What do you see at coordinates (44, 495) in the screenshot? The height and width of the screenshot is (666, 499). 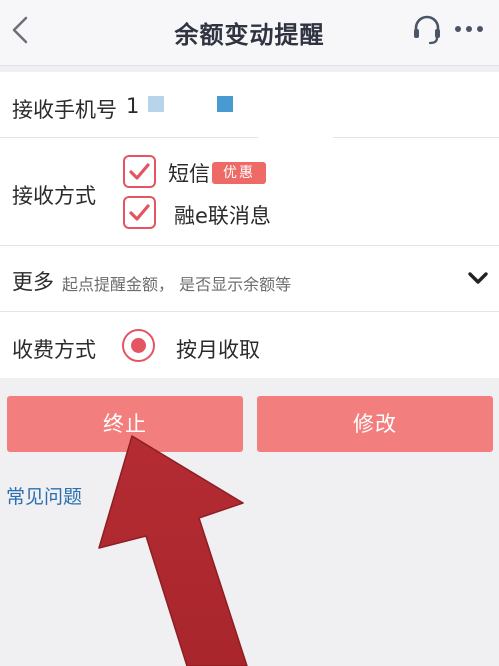 I see `faq-link: 常见问题` at bounding box center [44, 495].